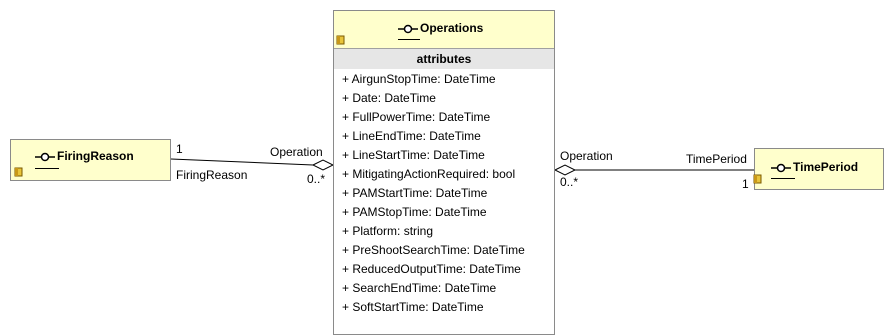 The width and height of the screenshot is (887, 335). I want to click on aggregation-diamond-left, so click(323, 165).